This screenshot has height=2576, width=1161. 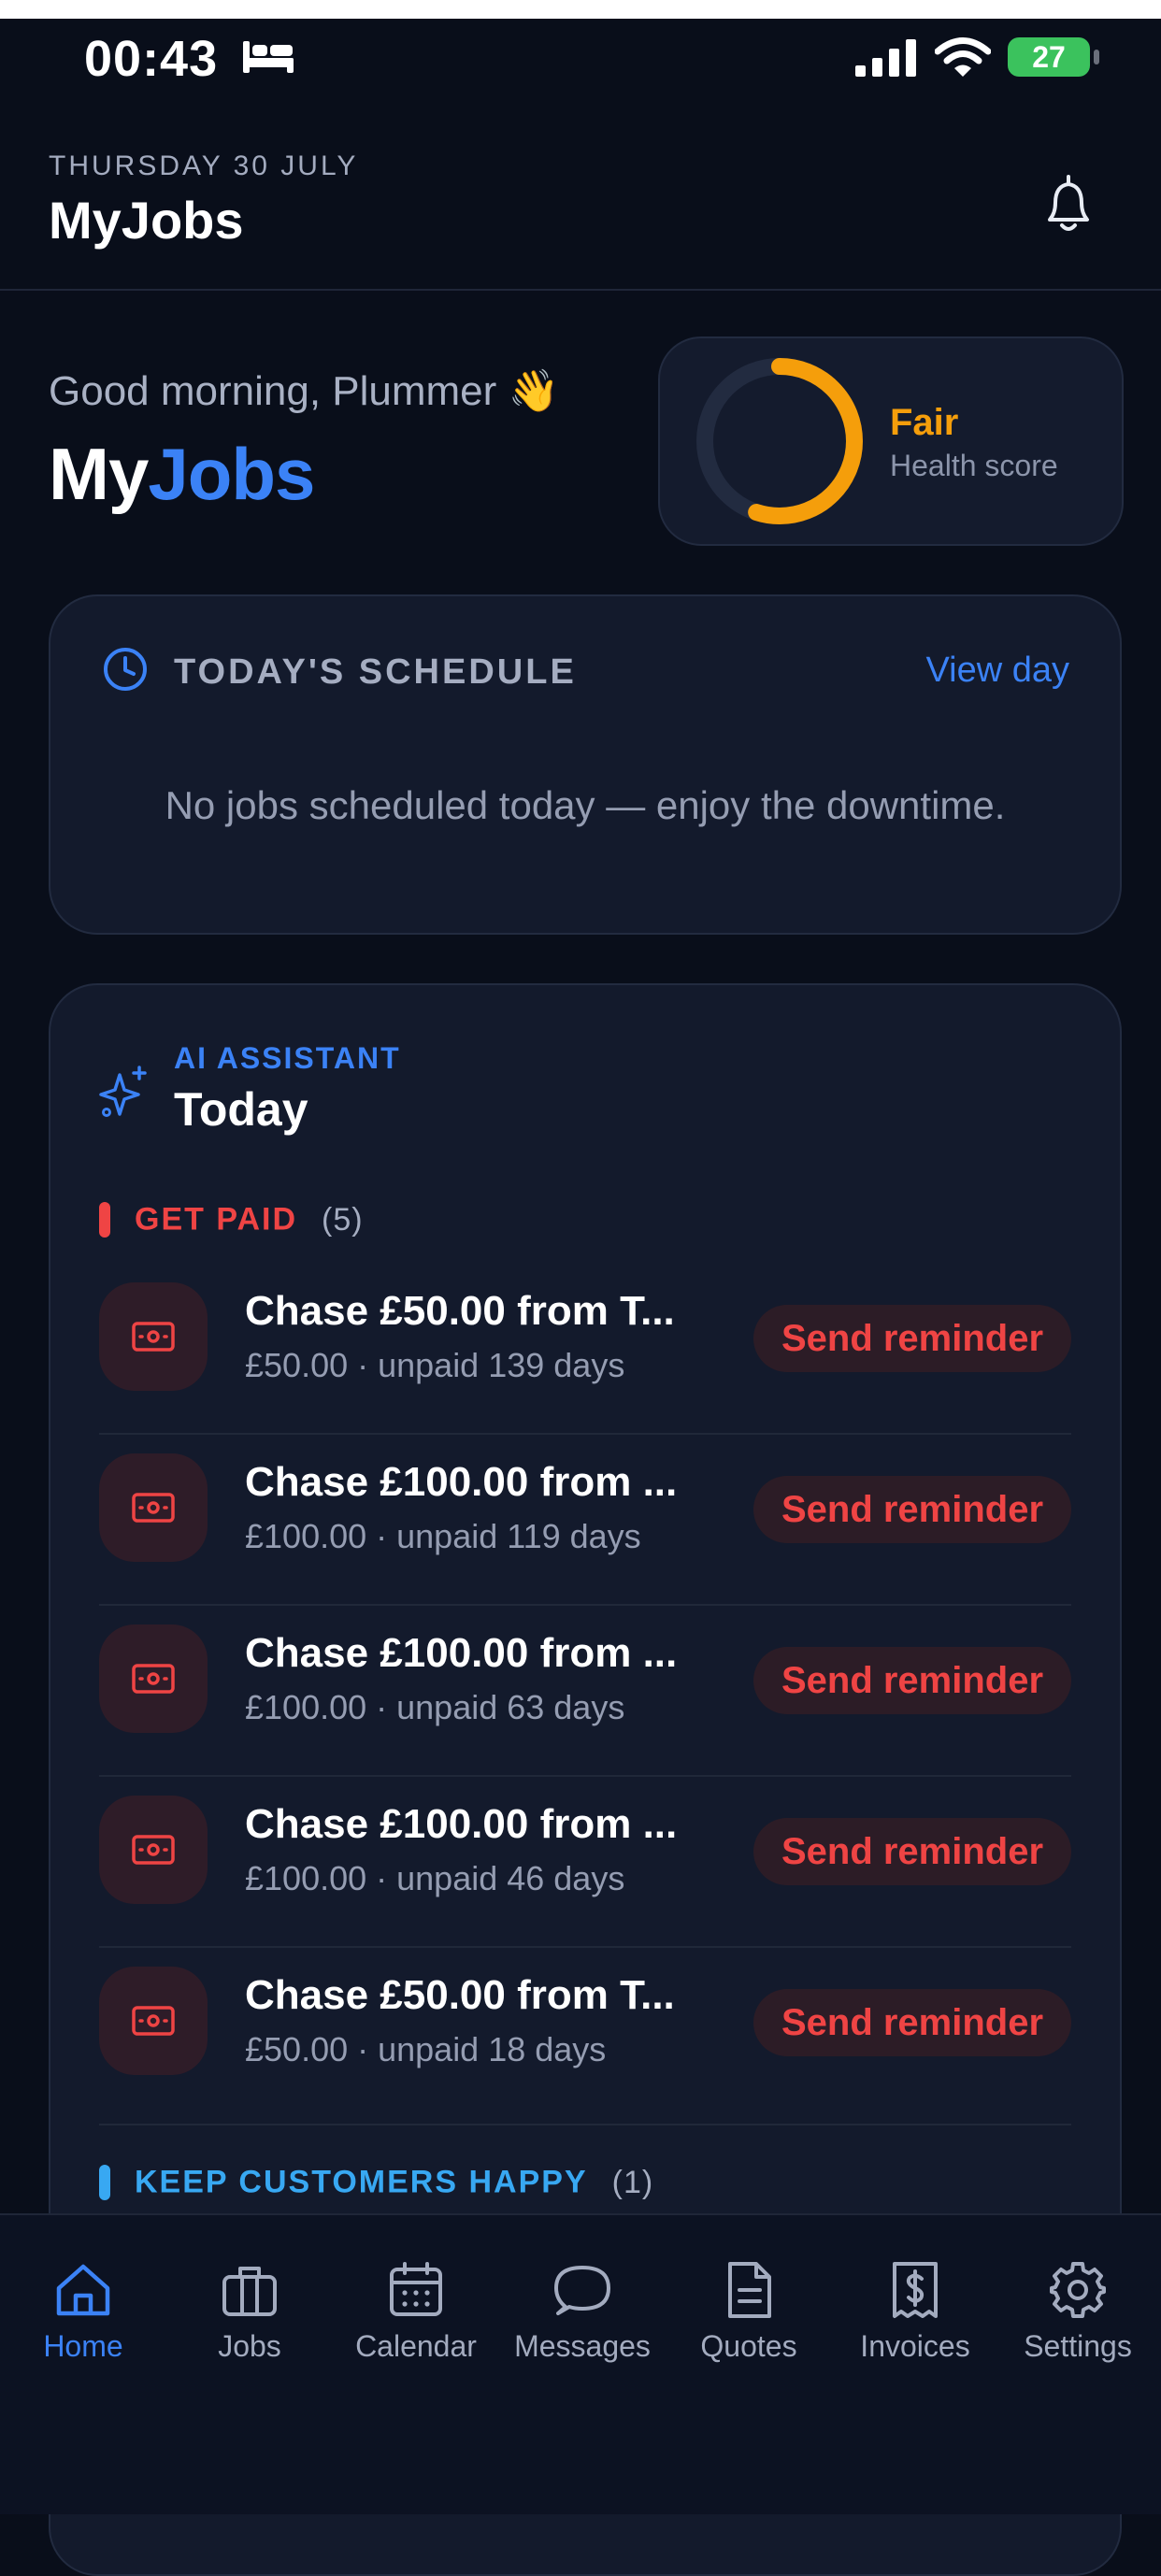 I want to click on header-date: THURSDAY 30 JULY, so click(x=204, y=165).